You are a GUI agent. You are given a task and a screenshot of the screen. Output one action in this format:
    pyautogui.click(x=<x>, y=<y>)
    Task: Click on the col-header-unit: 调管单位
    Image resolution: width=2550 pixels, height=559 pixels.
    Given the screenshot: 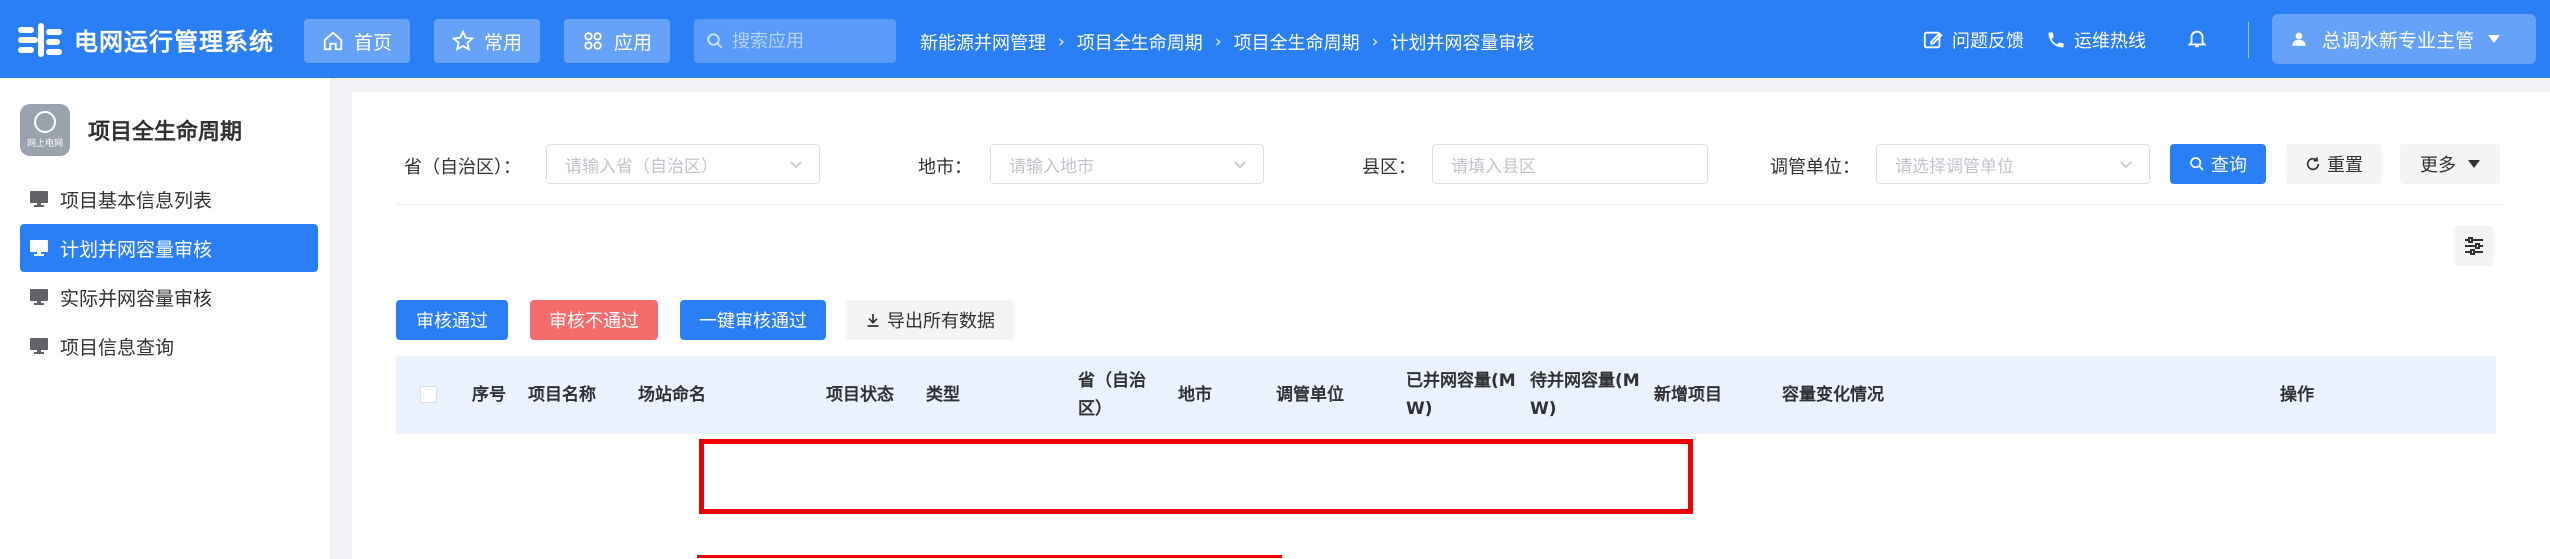 What is the action you would take?
    pyautogui.click(x=1310, y=395)
    